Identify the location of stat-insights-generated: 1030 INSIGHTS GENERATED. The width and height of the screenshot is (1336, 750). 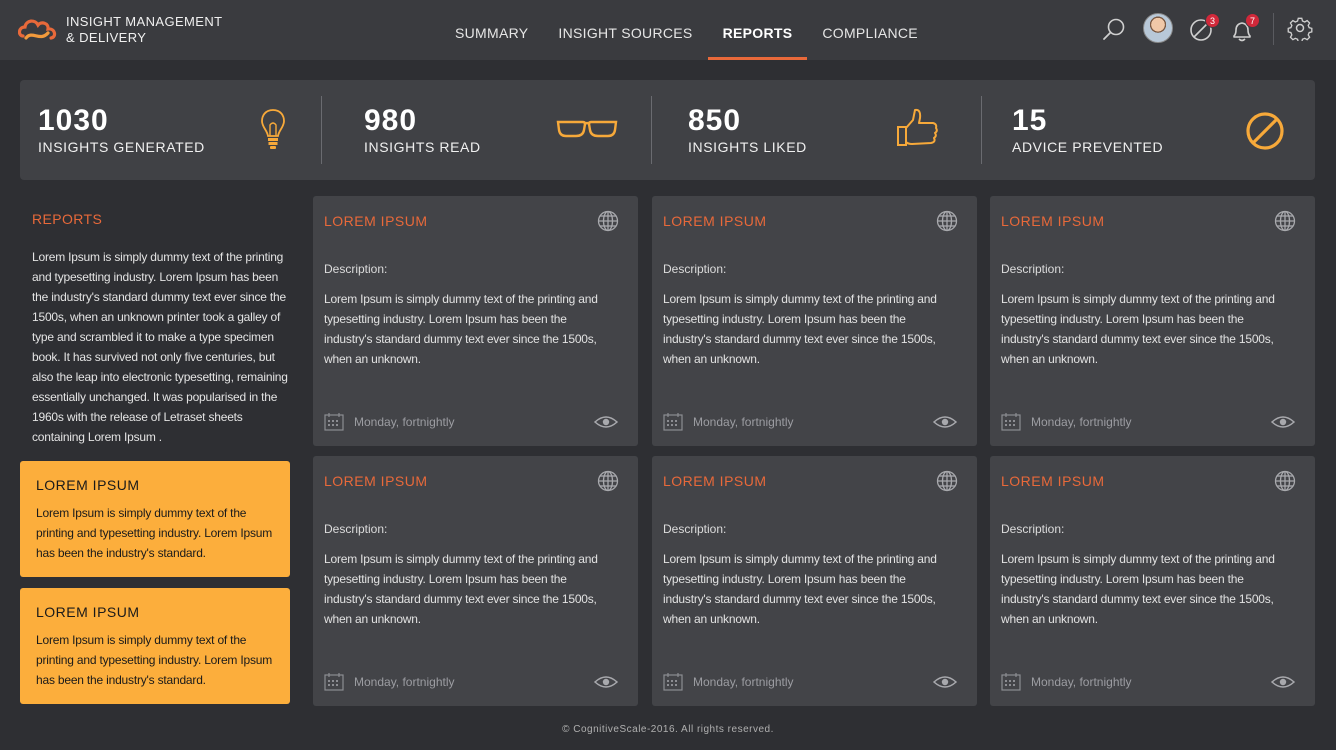
(178, 130).